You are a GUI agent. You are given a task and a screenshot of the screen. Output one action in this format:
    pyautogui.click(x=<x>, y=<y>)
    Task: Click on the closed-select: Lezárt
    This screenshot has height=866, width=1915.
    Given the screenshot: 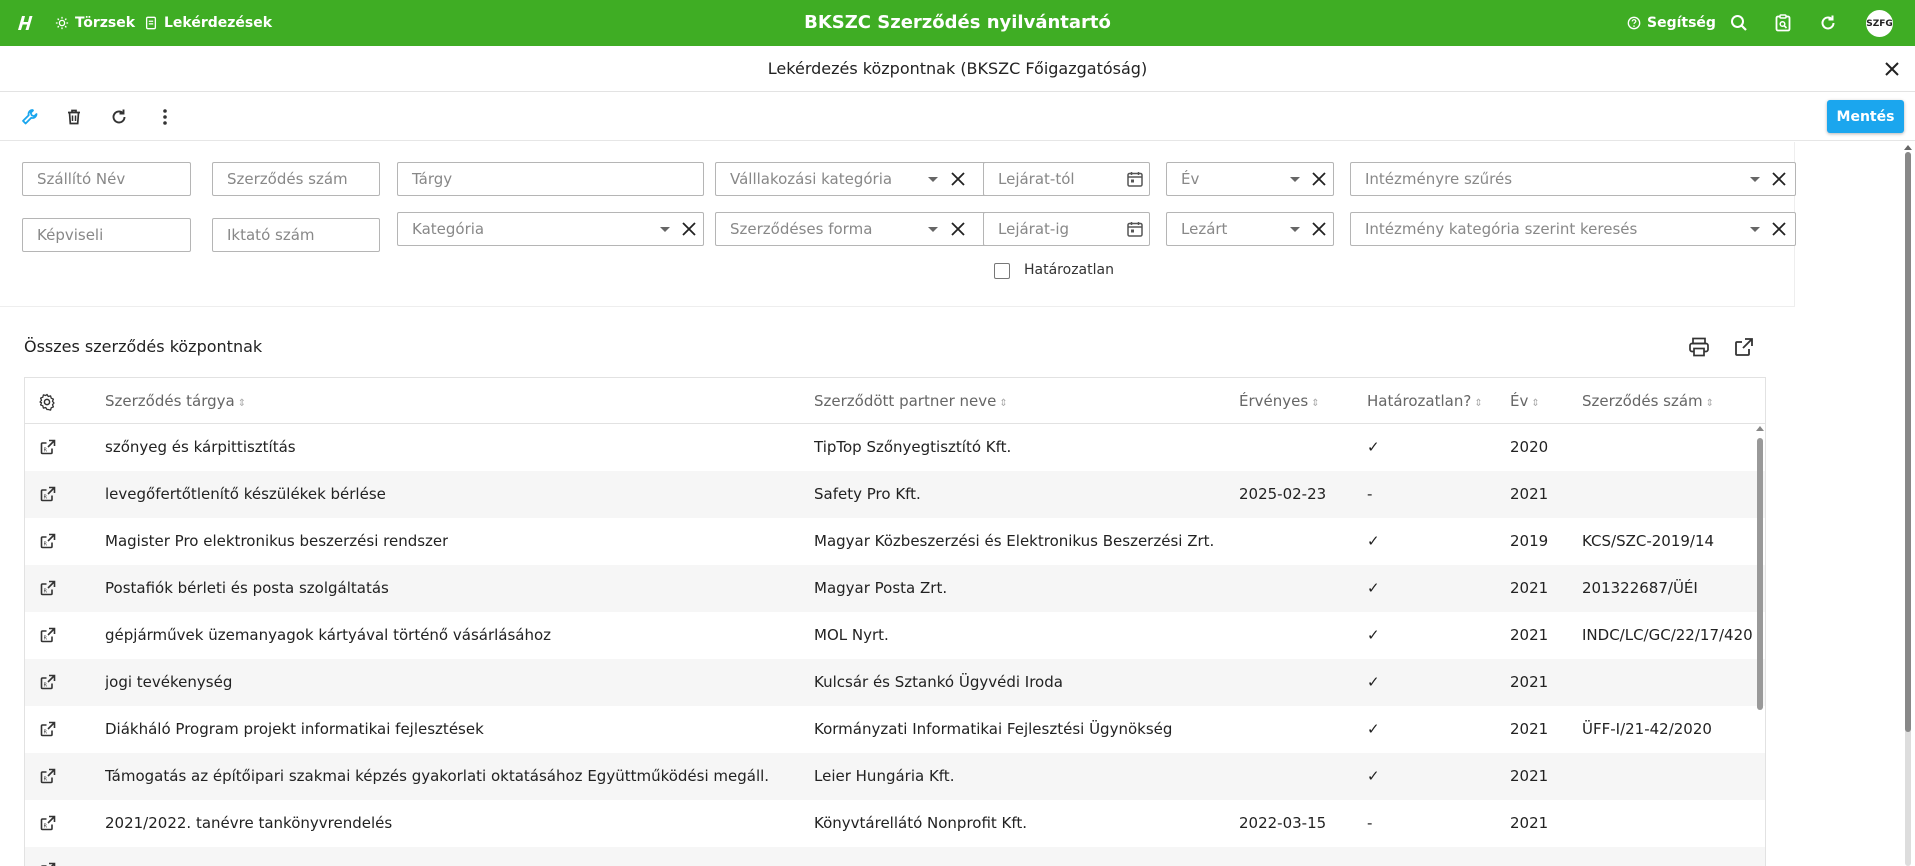 What is the action you would take?
    pyautogui.click(x=1250, y=229)
    